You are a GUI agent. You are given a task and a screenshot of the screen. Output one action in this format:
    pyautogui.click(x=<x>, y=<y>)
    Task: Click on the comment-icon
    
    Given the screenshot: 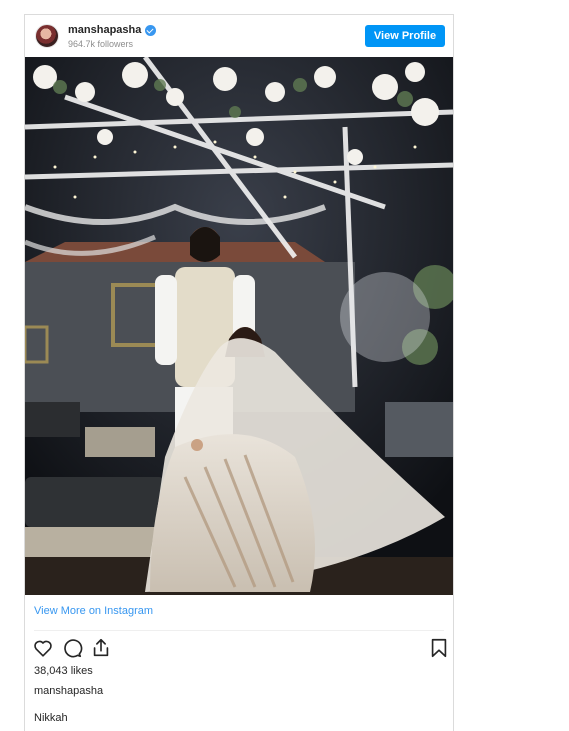 What is the action you would take?
    pyautogui.click(x=72, y=648)
    